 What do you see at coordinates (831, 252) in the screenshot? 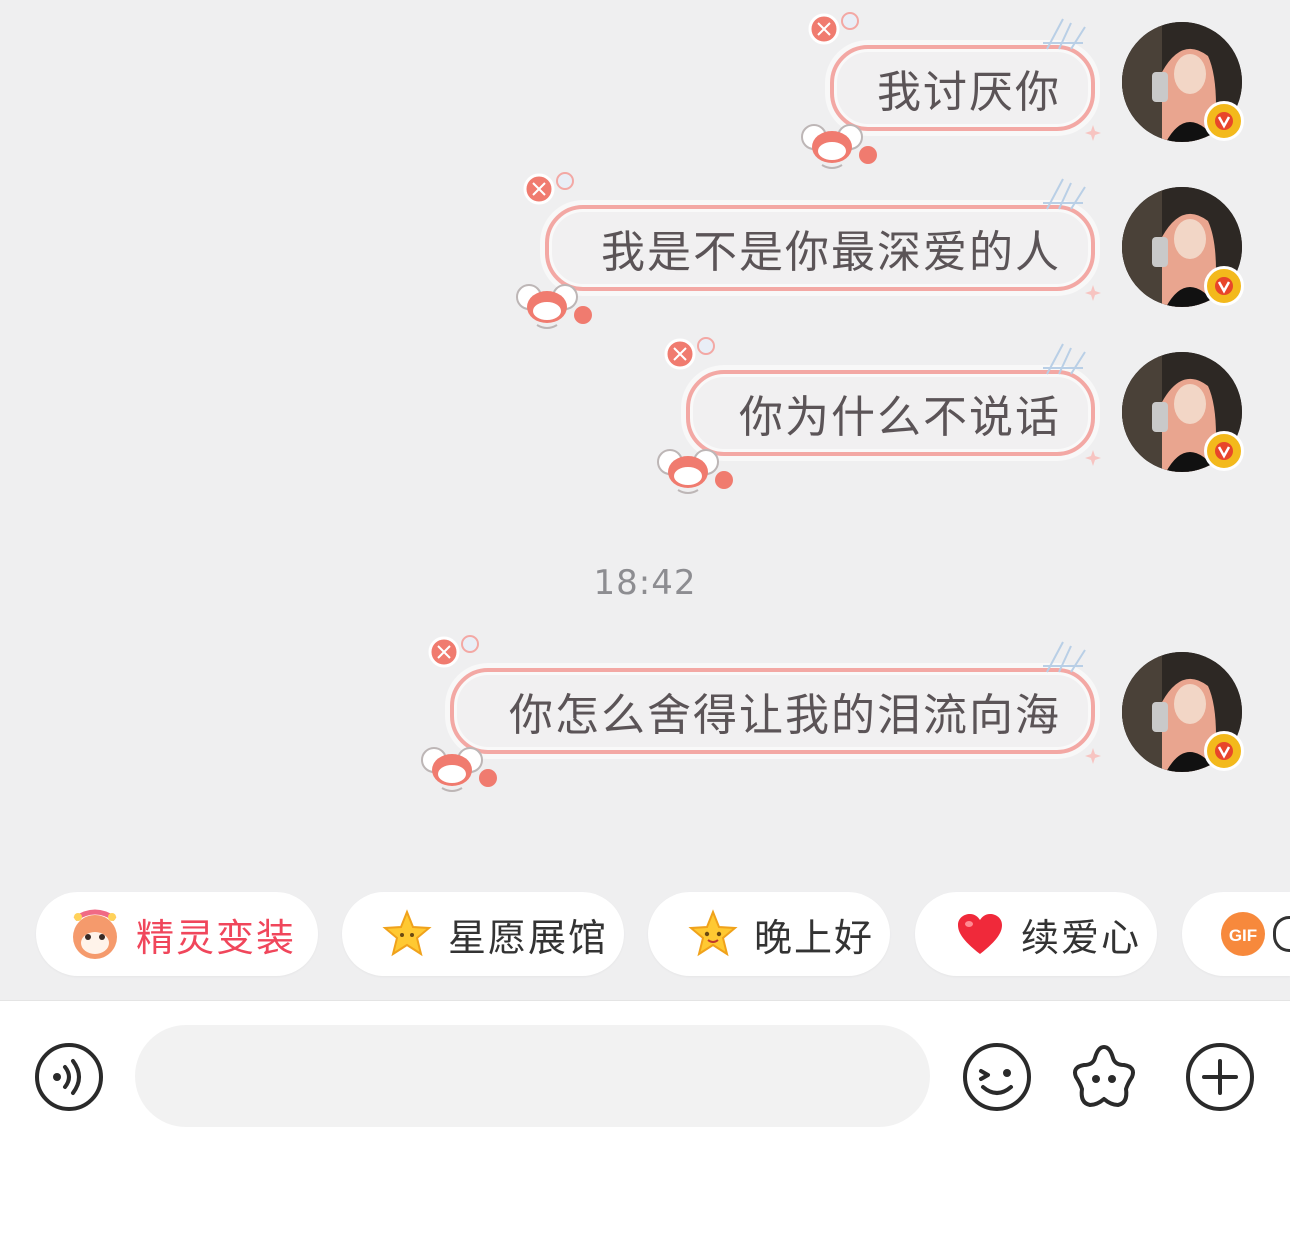
I see `message-text: 我是不是你最深爱的人` at bounding box center [831, 252].